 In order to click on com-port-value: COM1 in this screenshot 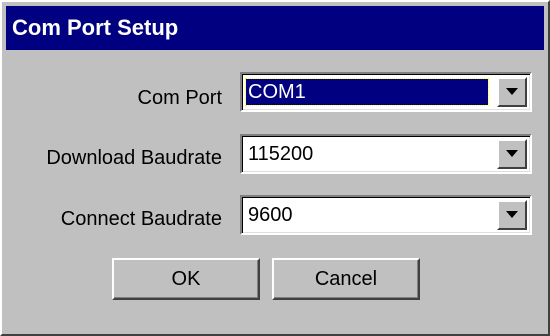, I will do `click(367, 92)`.